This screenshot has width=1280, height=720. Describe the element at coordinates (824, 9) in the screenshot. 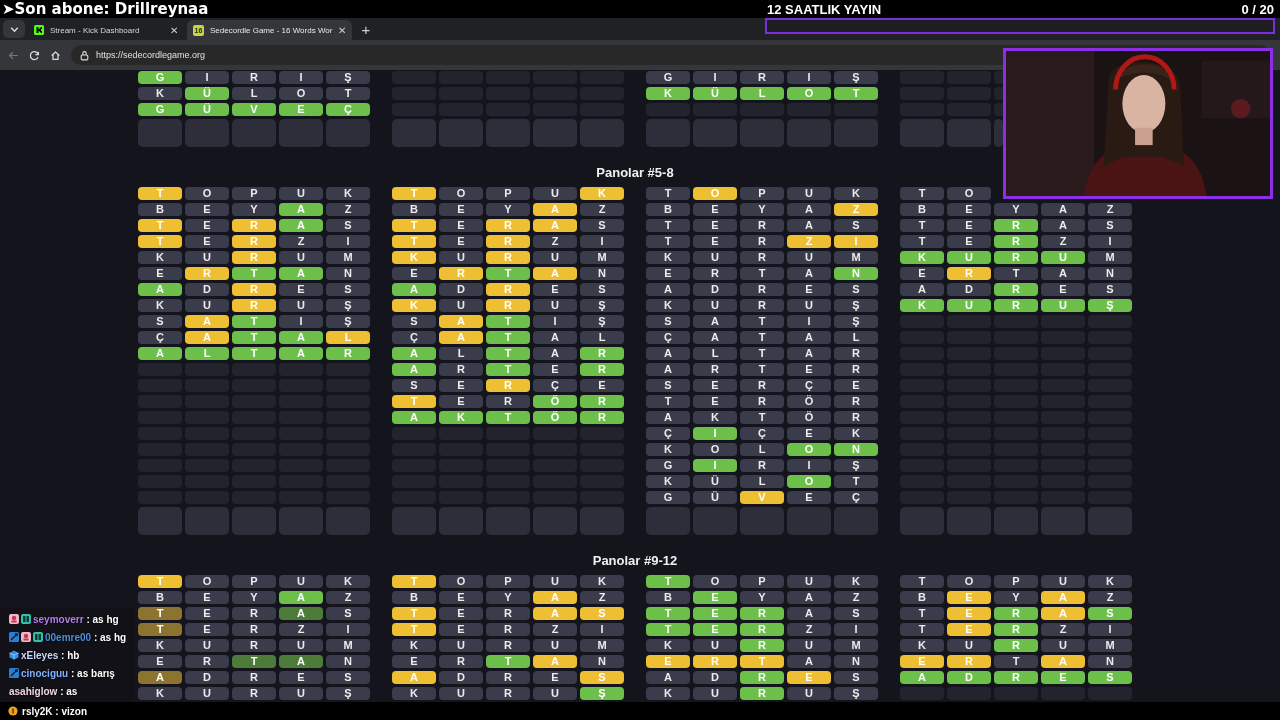

I see `stream-title: 12 SAATLIK YAYIN` at that location.